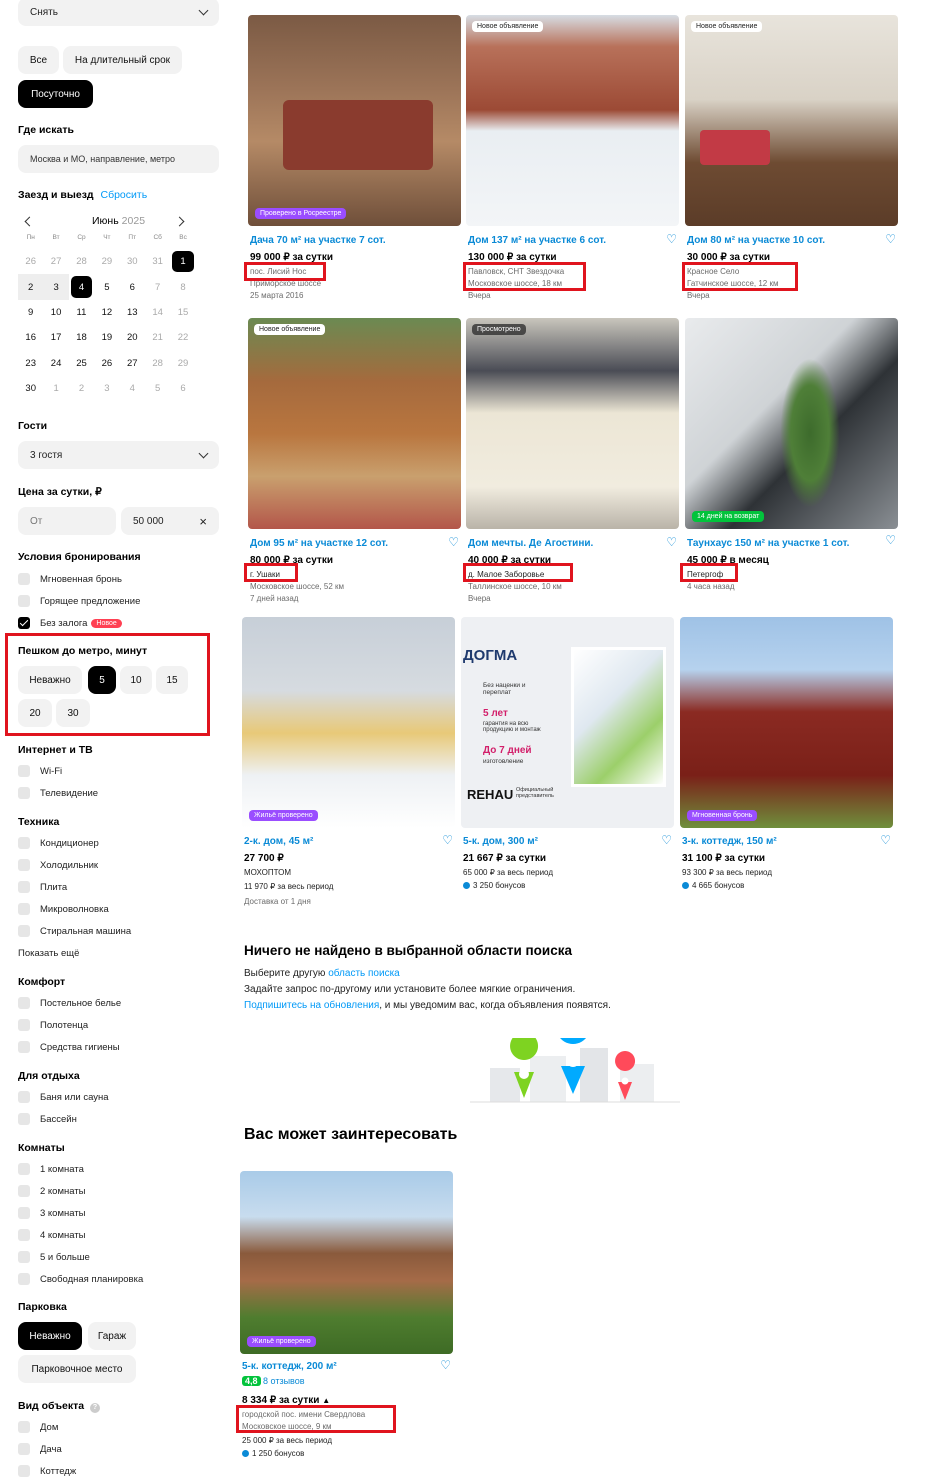 This screenshot has width=935, height=1483. What do you see at coordinates (47, 1119) in the screenshot?
I see `rest-checkbox: Бассейн` at bounding box center [47, 1119].